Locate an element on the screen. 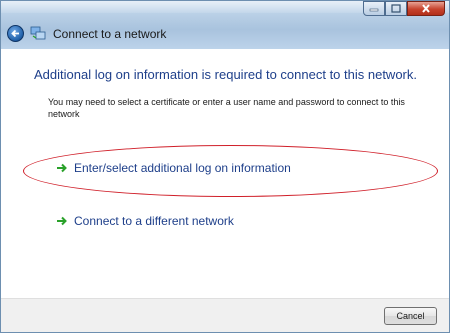 The width and height of the screenshot is (450, 333). connect-different-network-label: Connect to a different network is located at coordinates (154, 221).